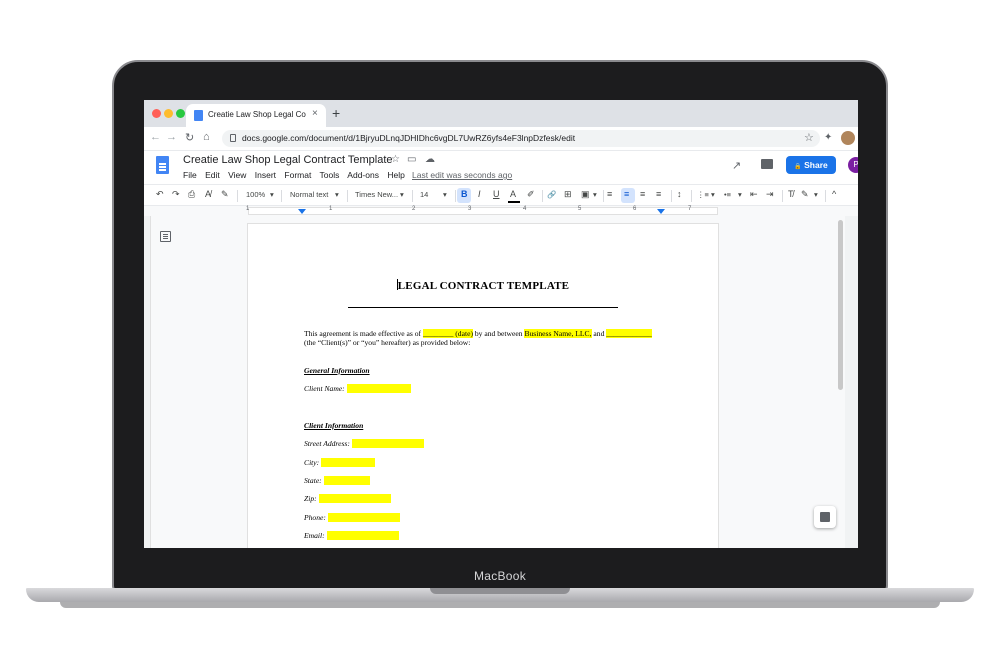 The image size is (1000, 667). What do you see at coordinates (348, 462) in the screenshot?
I see `city-blank` at bounding box center [348, 462].